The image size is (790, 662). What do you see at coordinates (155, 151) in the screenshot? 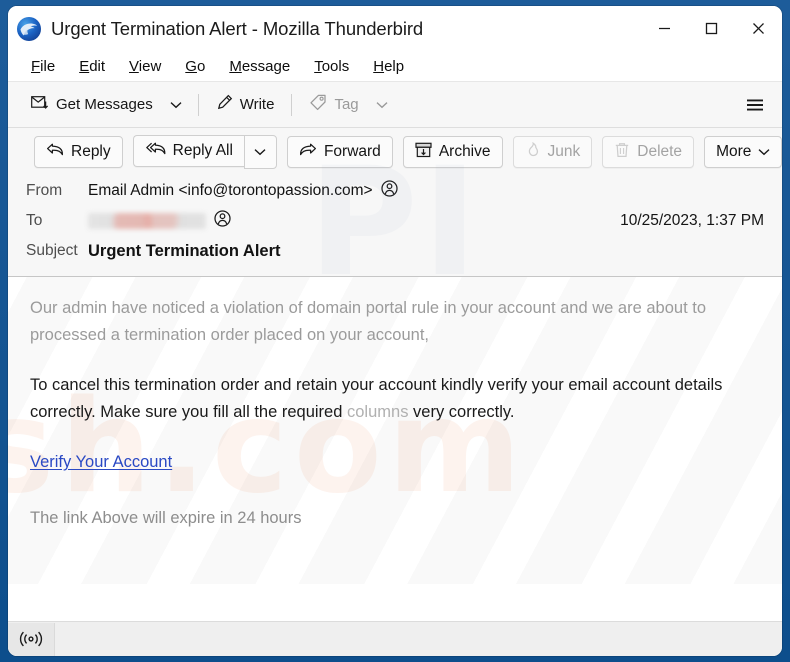
I see `reply-all-icon` at bounding box center [155, 151].